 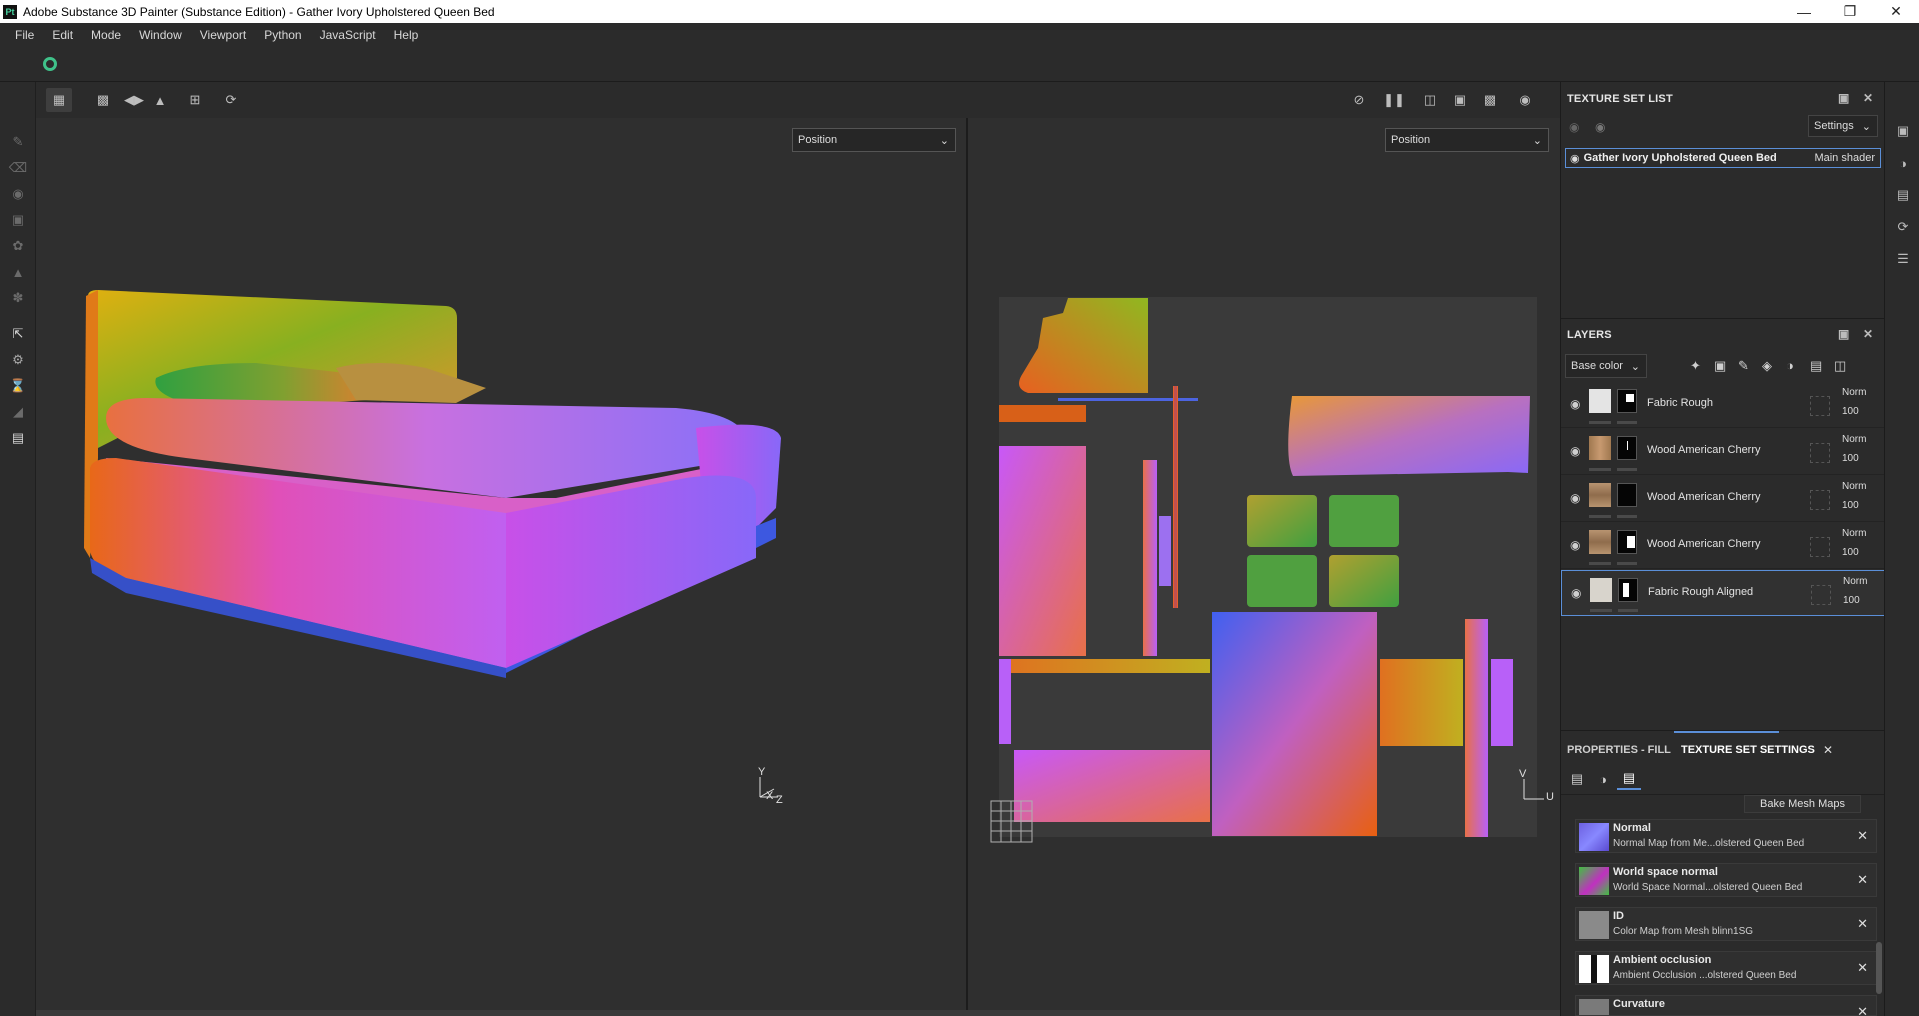 I want to click on smart-material-icon: ◑, so click(x=1790, y=365).